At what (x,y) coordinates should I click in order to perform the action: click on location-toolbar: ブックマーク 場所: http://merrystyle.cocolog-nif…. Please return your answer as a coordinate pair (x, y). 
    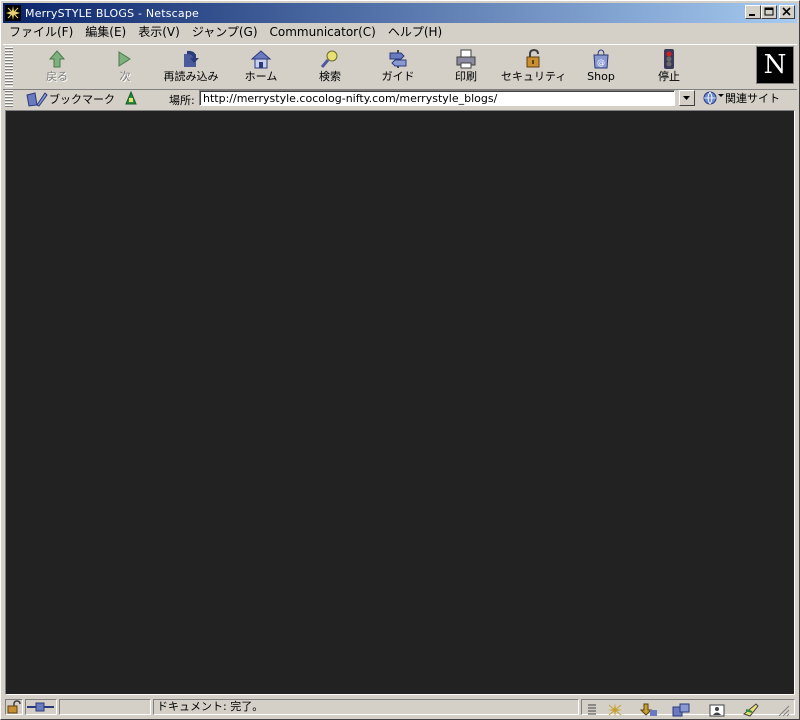
    Looking at the image, I should click on (400, 99).